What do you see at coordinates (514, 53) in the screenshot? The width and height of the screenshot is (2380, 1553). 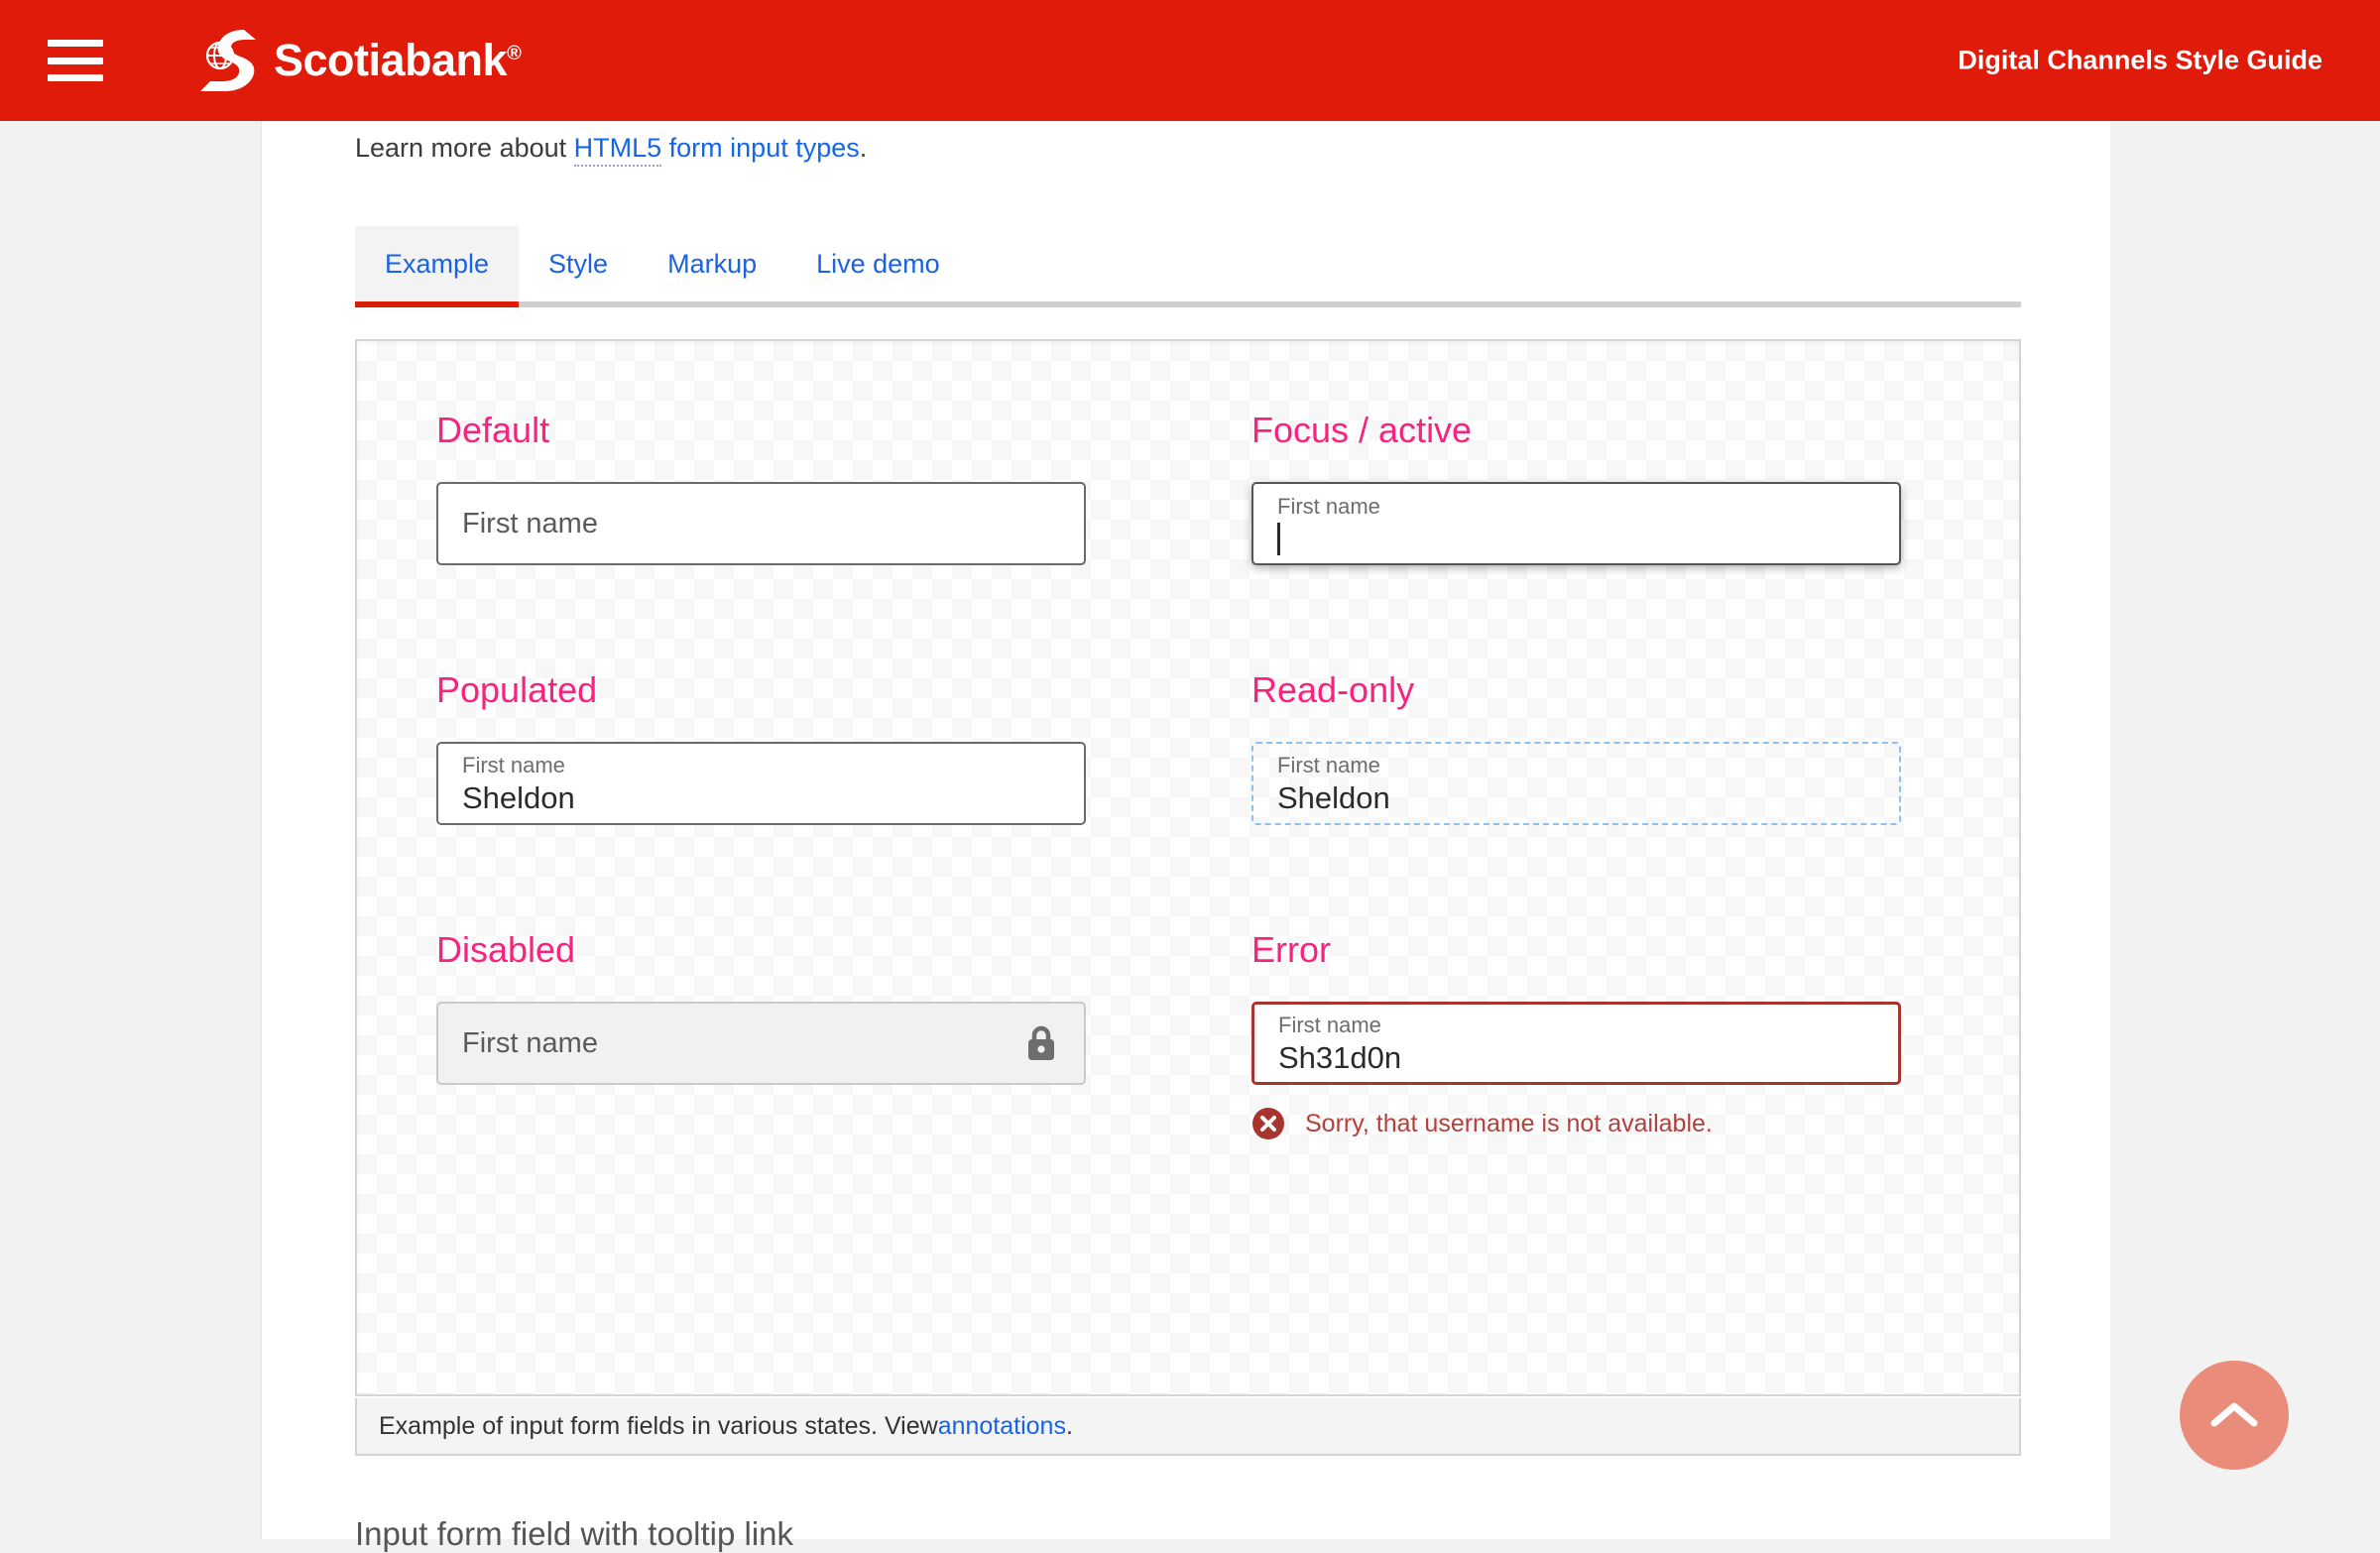 I see `registered-mark: ®` at bounding box center [514, 53].